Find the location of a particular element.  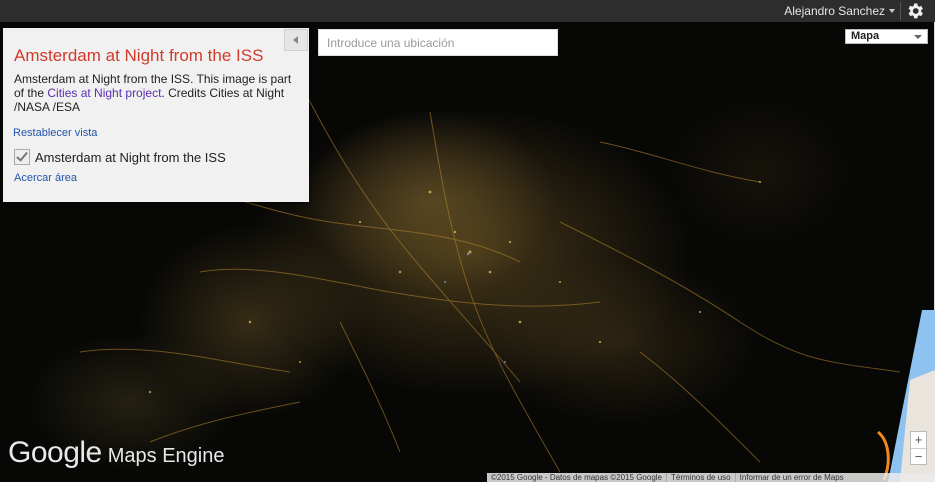

cities-at-night-link: Cities at Night project is located at coordinates (104, 93).